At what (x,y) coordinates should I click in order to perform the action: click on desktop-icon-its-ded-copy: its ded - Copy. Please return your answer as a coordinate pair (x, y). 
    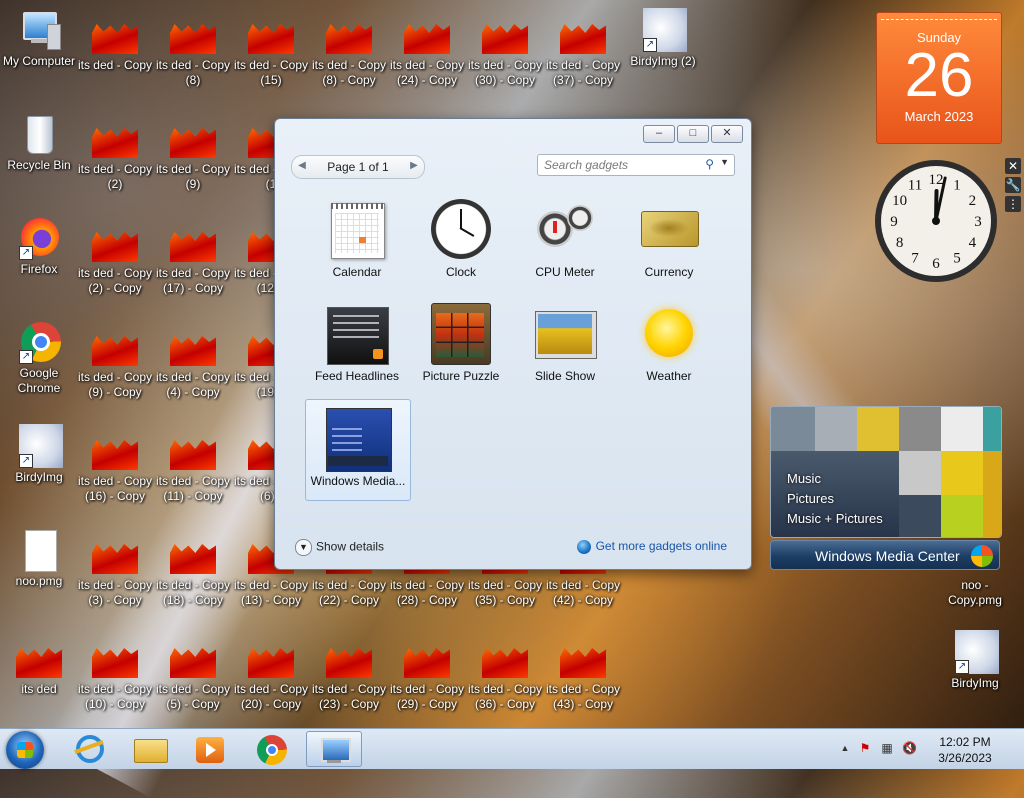
    Looking at the image, I should click on (115, 44).